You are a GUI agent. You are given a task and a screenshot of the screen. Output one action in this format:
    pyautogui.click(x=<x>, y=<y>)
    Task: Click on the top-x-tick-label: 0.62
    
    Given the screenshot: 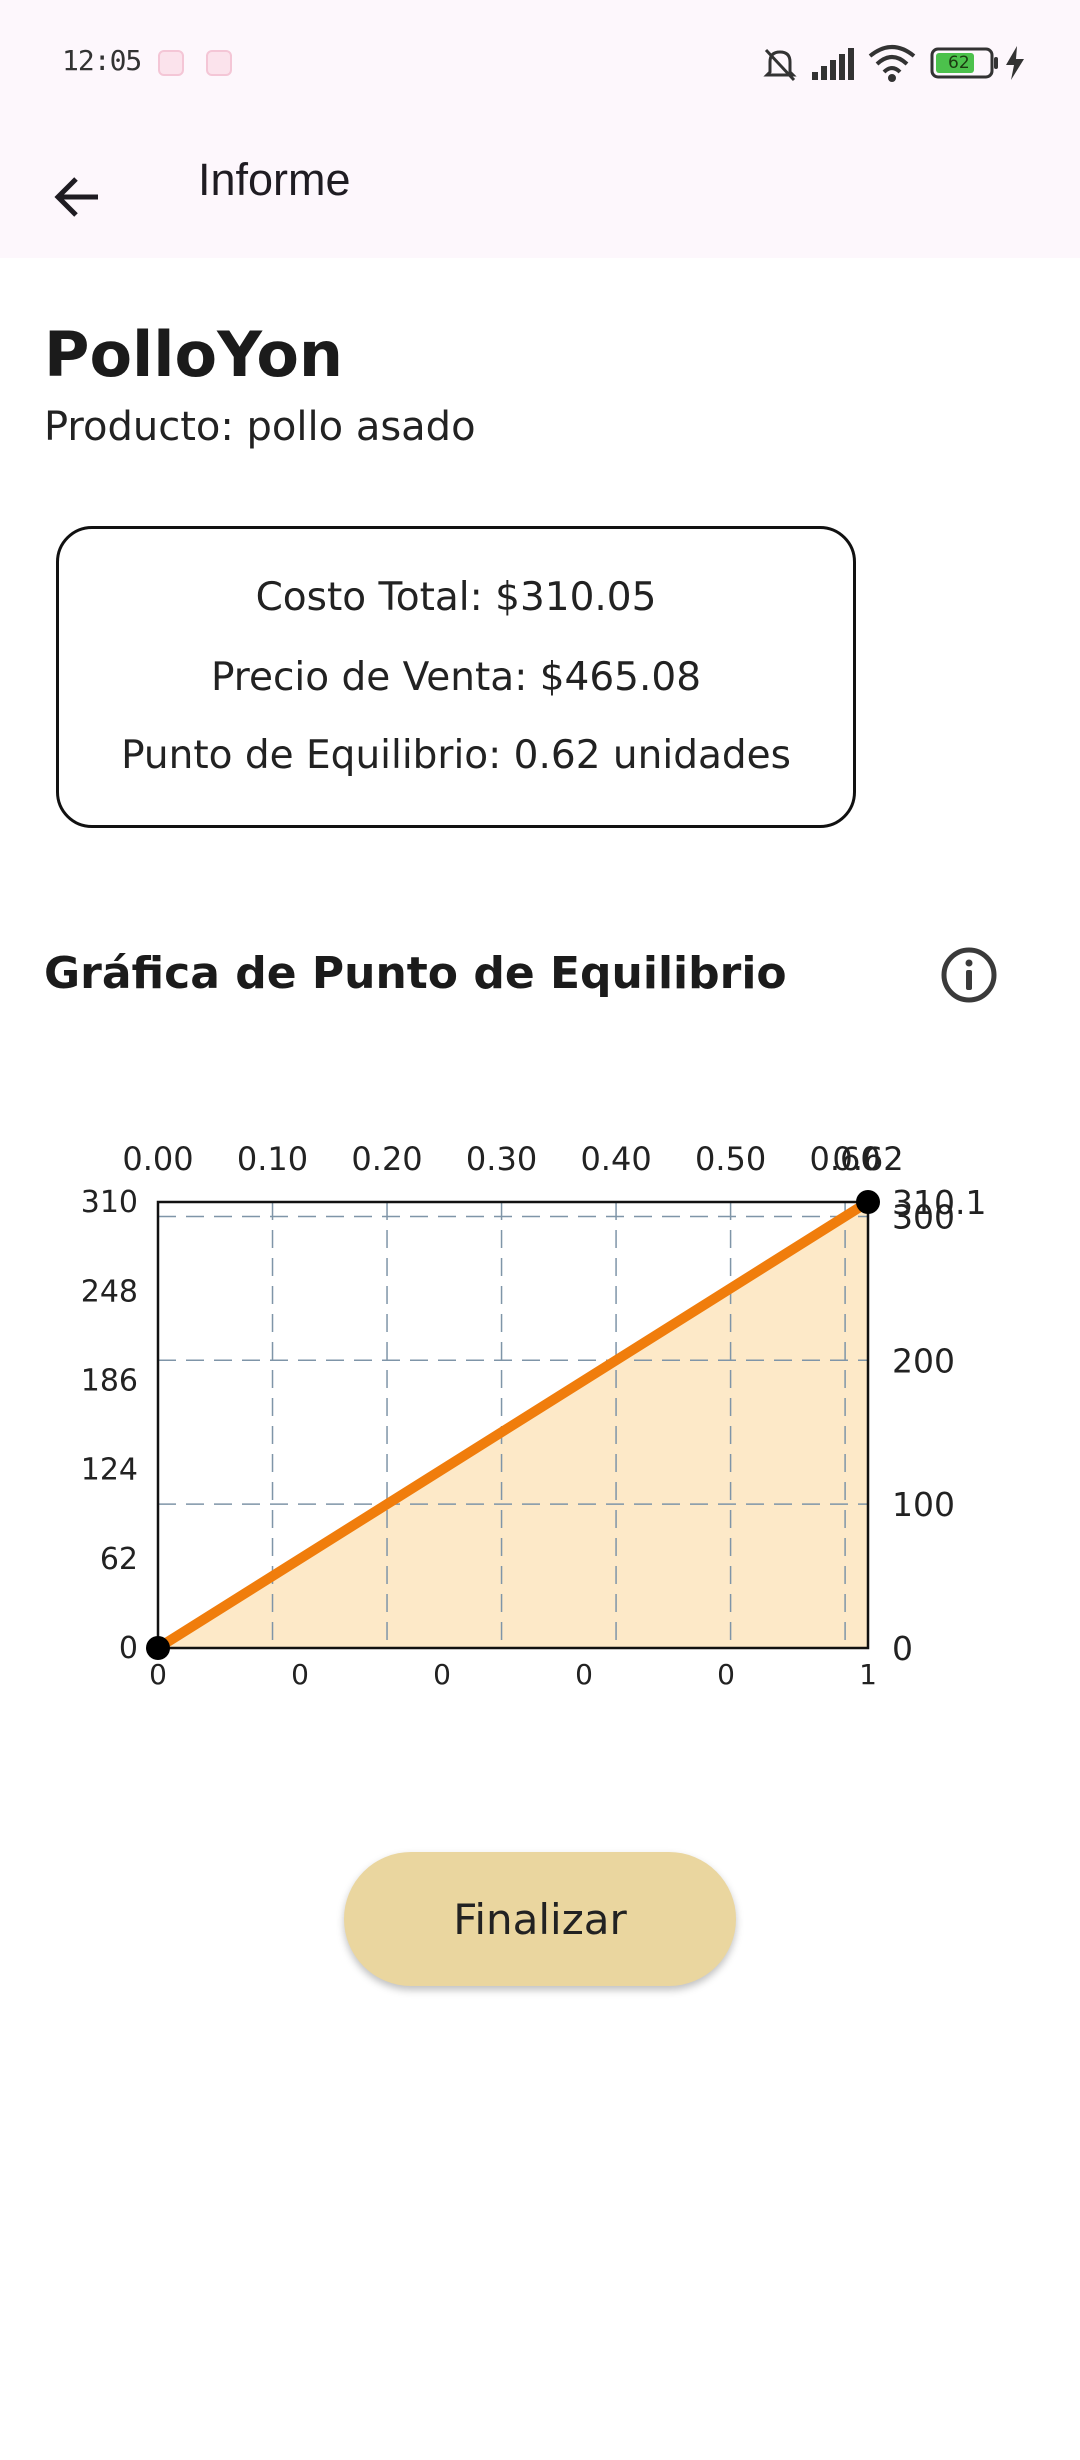 What is the action you would take?
    pyautogui.click(x=867, y=1159)
    